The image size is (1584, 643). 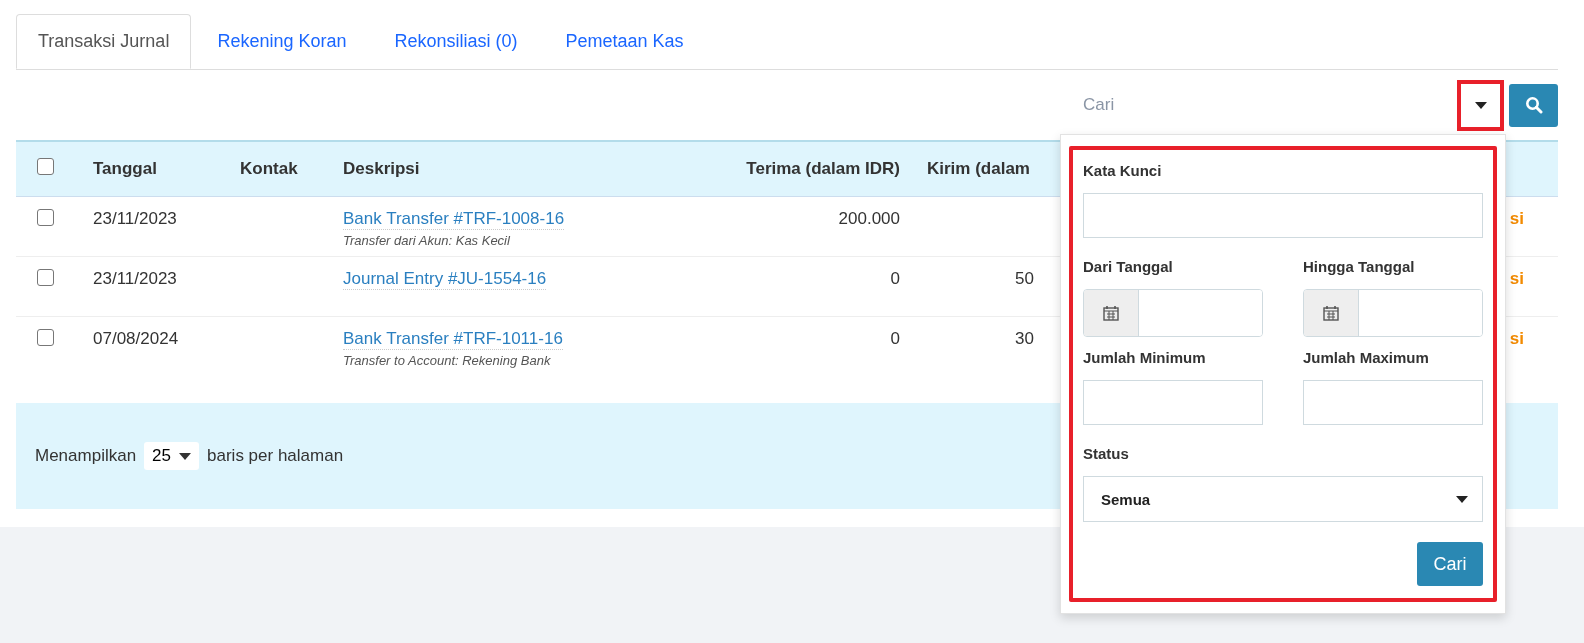 I want to click on submit-button: Cari, so click(x=1450, y=564).